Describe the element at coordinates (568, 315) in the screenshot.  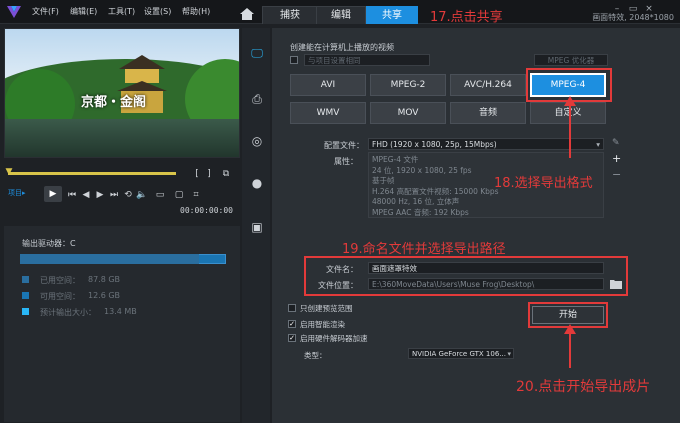
I see `start-button: 开始` at that location.